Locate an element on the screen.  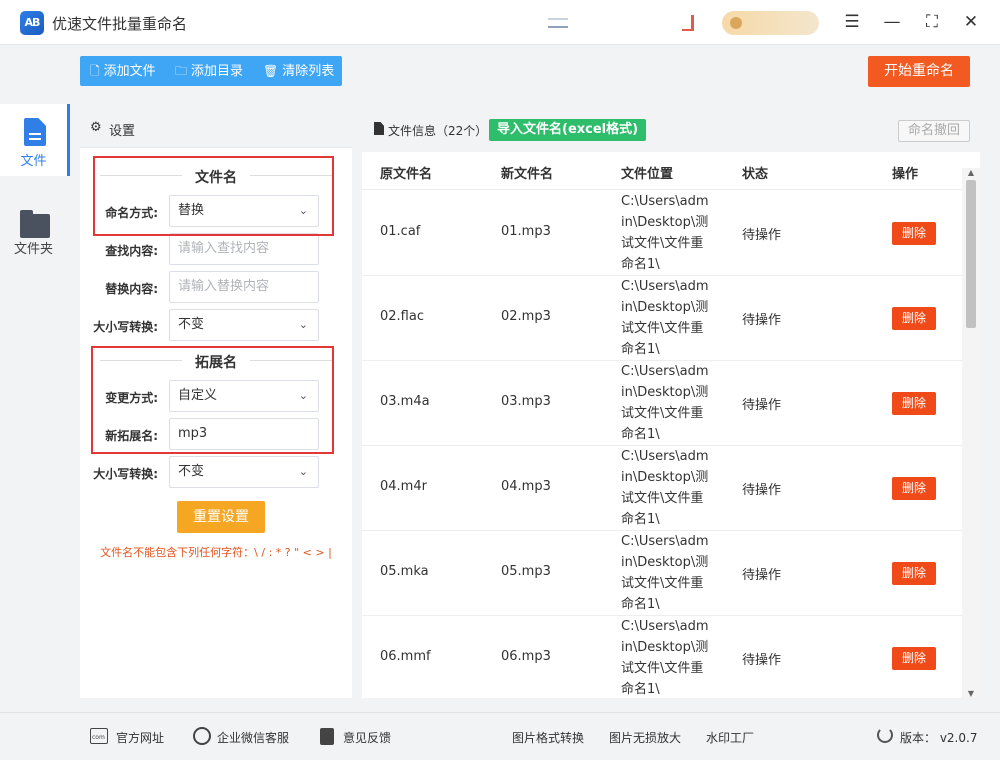
reset-settings-button: 重置设置 is located at coordinates (221, 517).